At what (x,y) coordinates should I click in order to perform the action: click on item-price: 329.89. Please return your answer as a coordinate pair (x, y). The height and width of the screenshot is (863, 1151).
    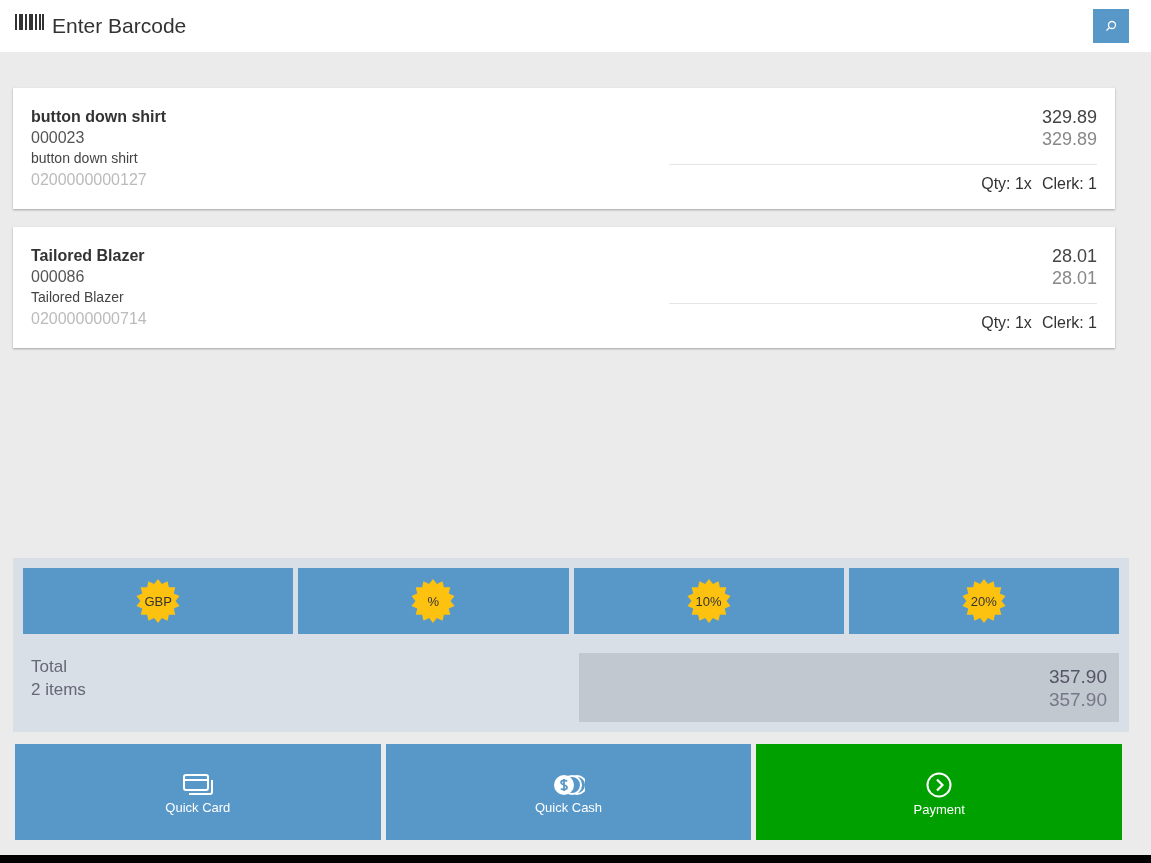
    Looking at the image, I should click on (1069, 117).